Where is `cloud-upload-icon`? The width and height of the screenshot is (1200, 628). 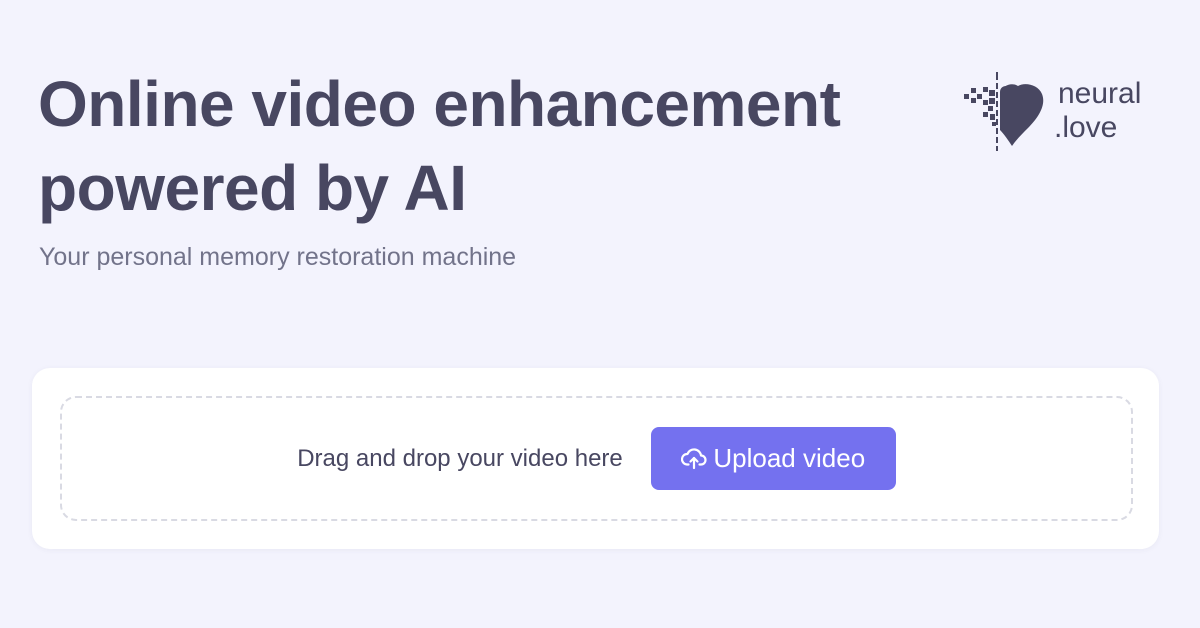
cloud-upload-icon is located at coordinates (694, 459).